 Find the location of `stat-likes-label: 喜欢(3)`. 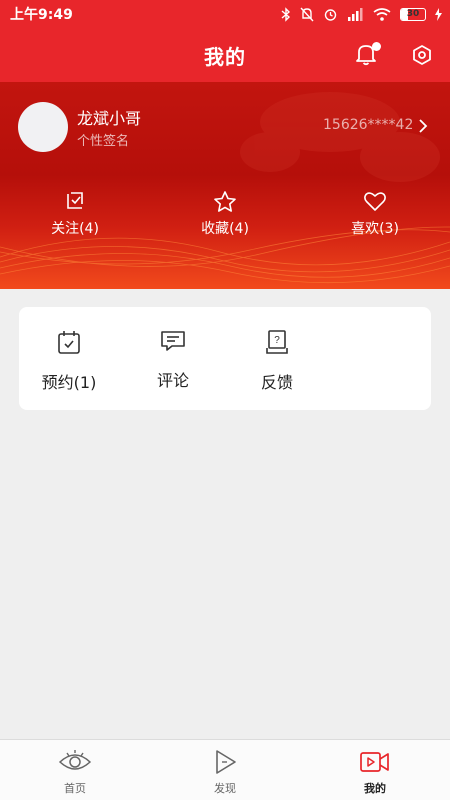

stat-likes-label: 喜欢(3) is located at coordinates (375, 229).